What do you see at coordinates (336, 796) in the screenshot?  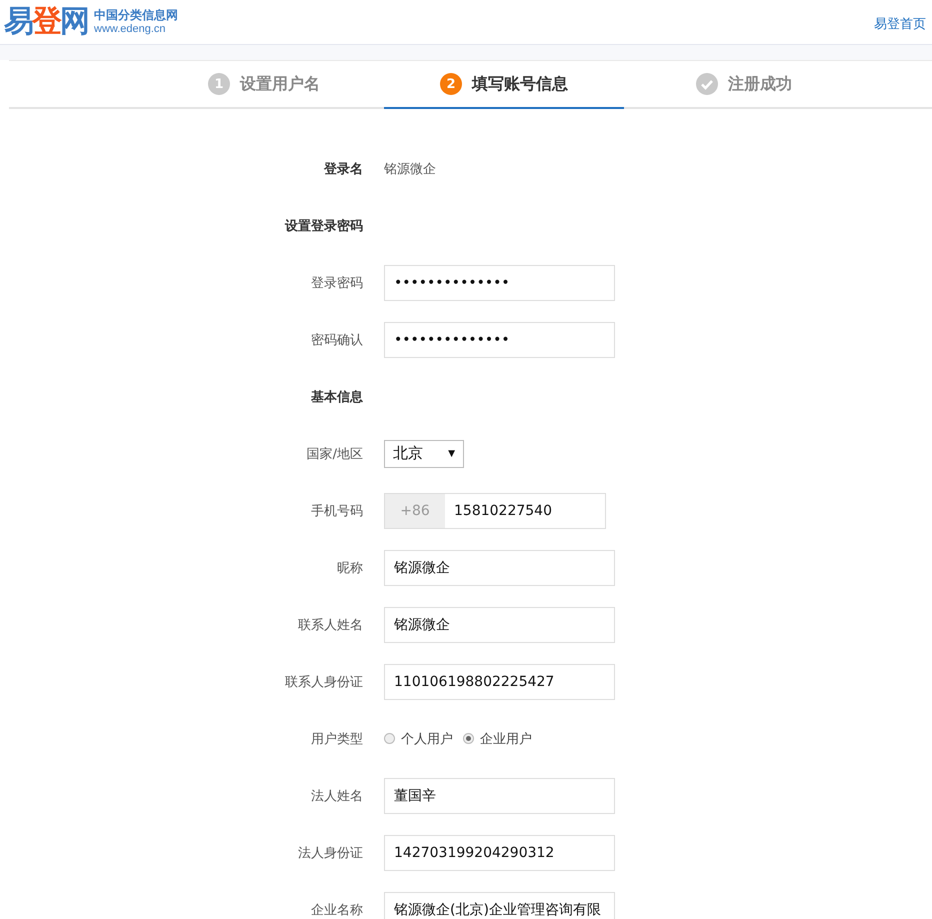 I see `field-label: 法人姓名` at bounding box center [336, 796].